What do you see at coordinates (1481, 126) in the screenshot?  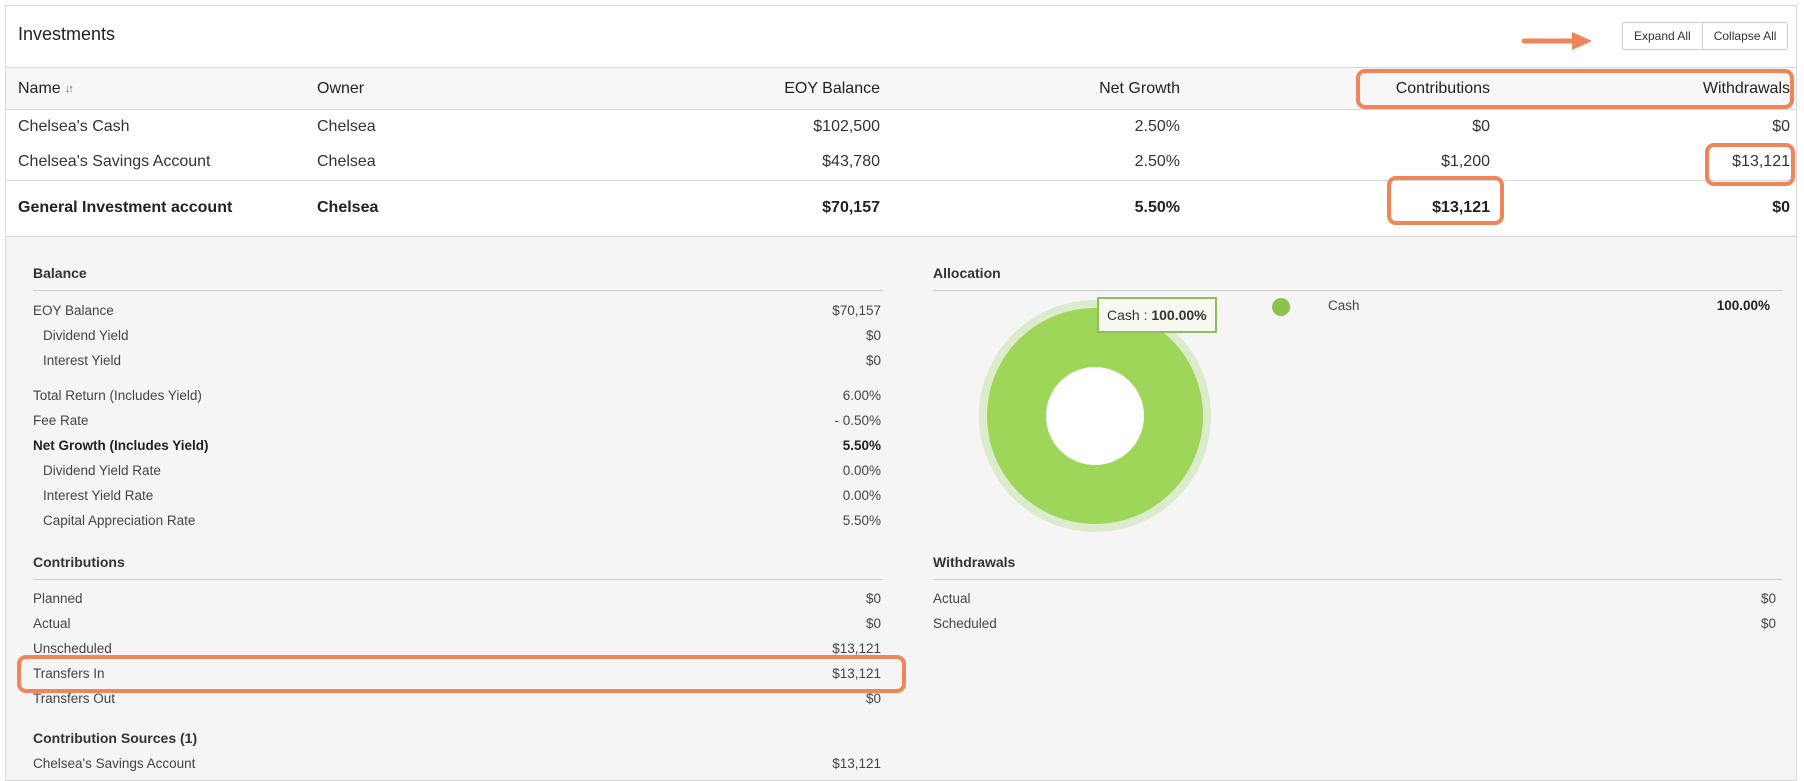 I see `row-contributions: $0` at bounding box center [1481, 126].